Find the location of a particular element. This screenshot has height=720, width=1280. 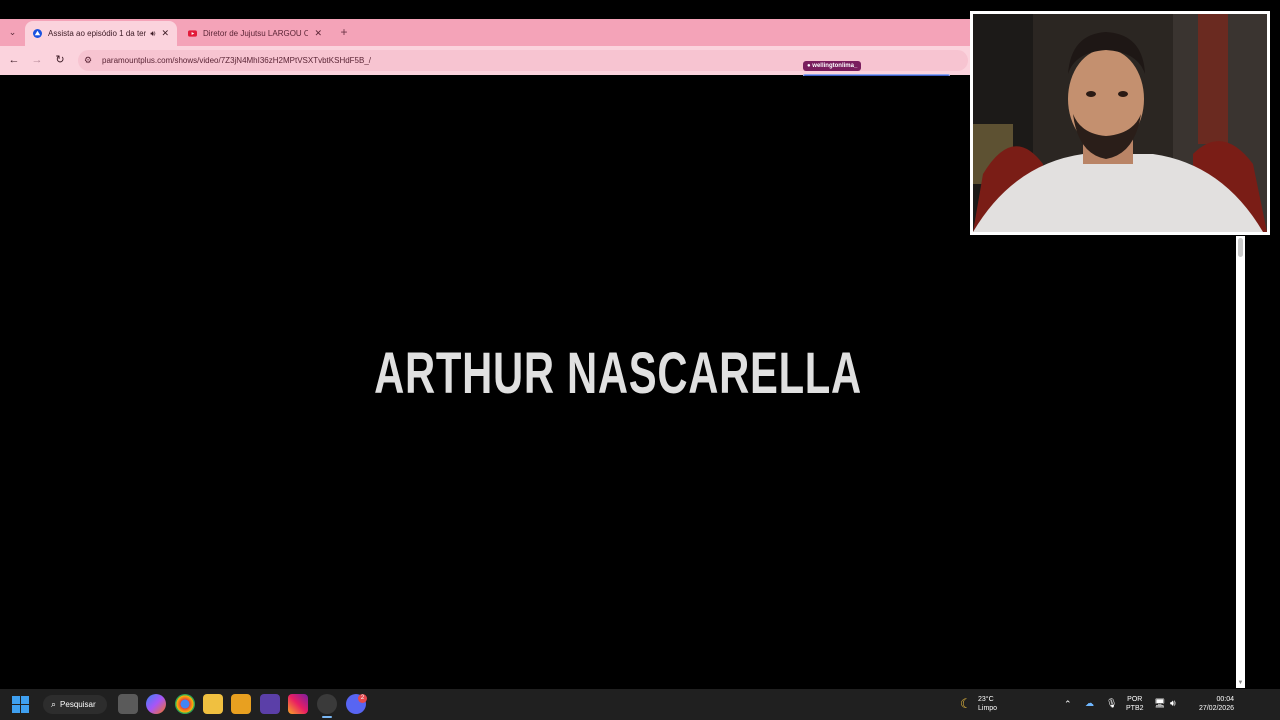

taskbar-search: ⌕ Pesquisar is located at coordinates (75, 704).